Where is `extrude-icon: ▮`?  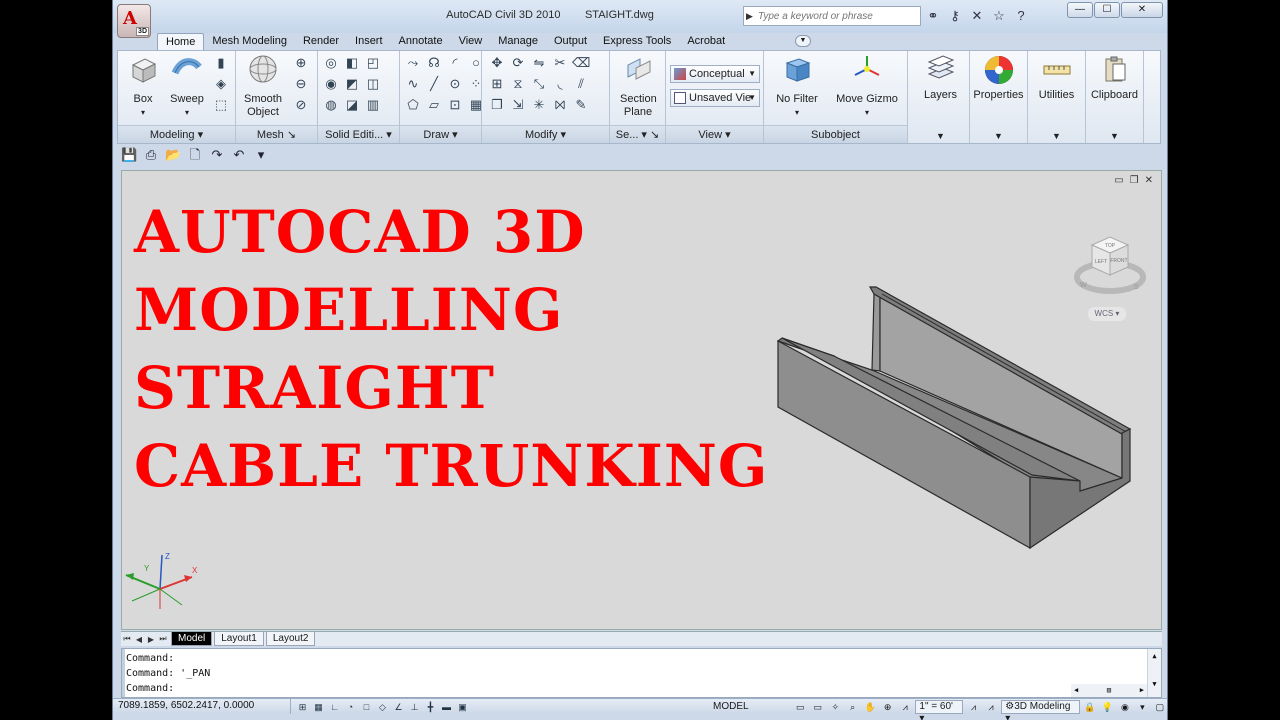 extrude-icon: ▮ is located at coordinates (221, 63).